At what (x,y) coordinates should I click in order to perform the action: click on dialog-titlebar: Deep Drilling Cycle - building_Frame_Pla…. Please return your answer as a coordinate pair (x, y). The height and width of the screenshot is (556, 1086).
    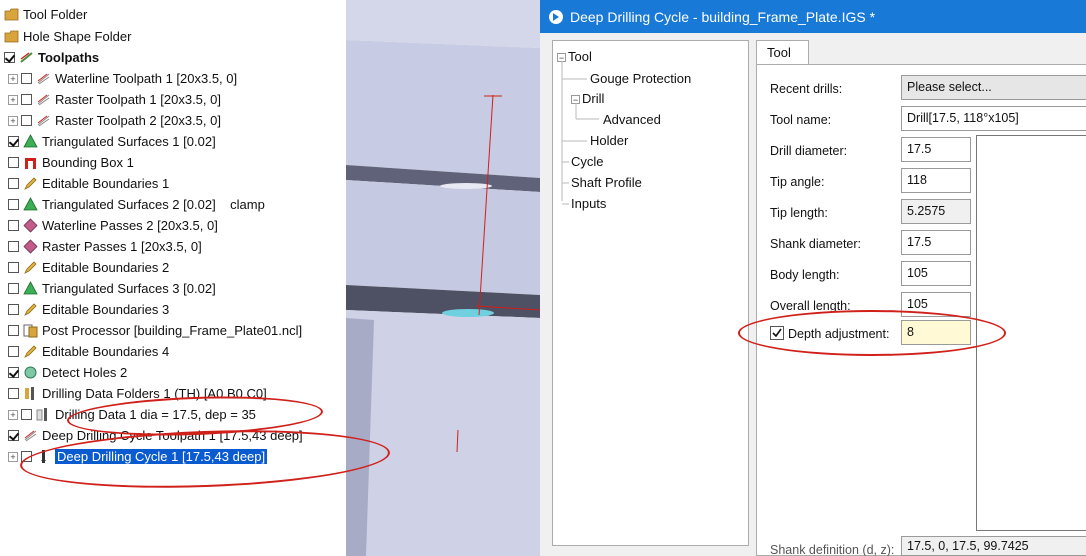
    Looking at the image, I should click on (813, 16).